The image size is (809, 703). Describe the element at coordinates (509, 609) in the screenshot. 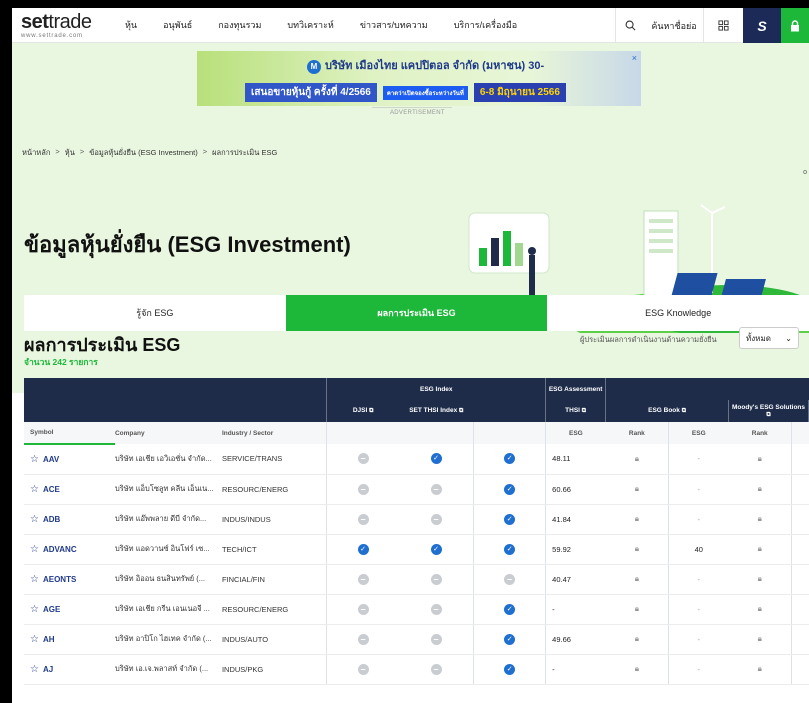

I see `thsi-cell: ✓` at that location.